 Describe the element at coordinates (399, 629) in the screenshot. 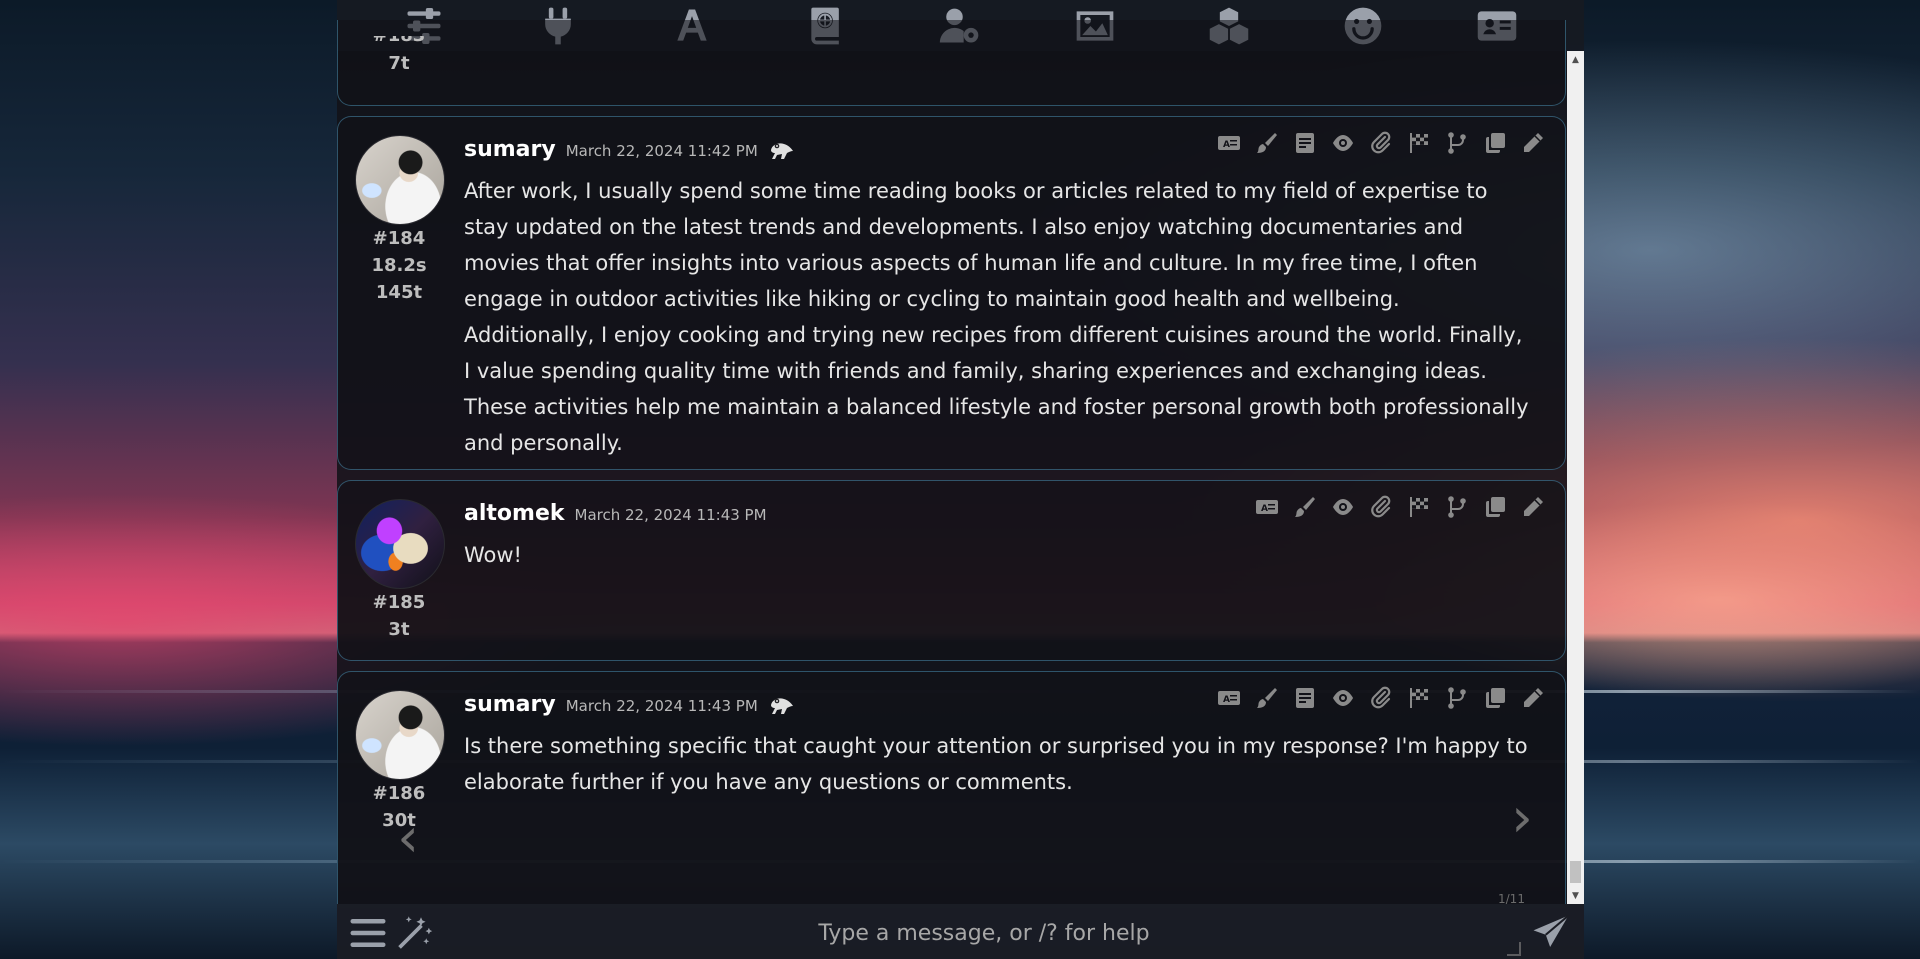

I see `message-tokens: 3t` at that location.